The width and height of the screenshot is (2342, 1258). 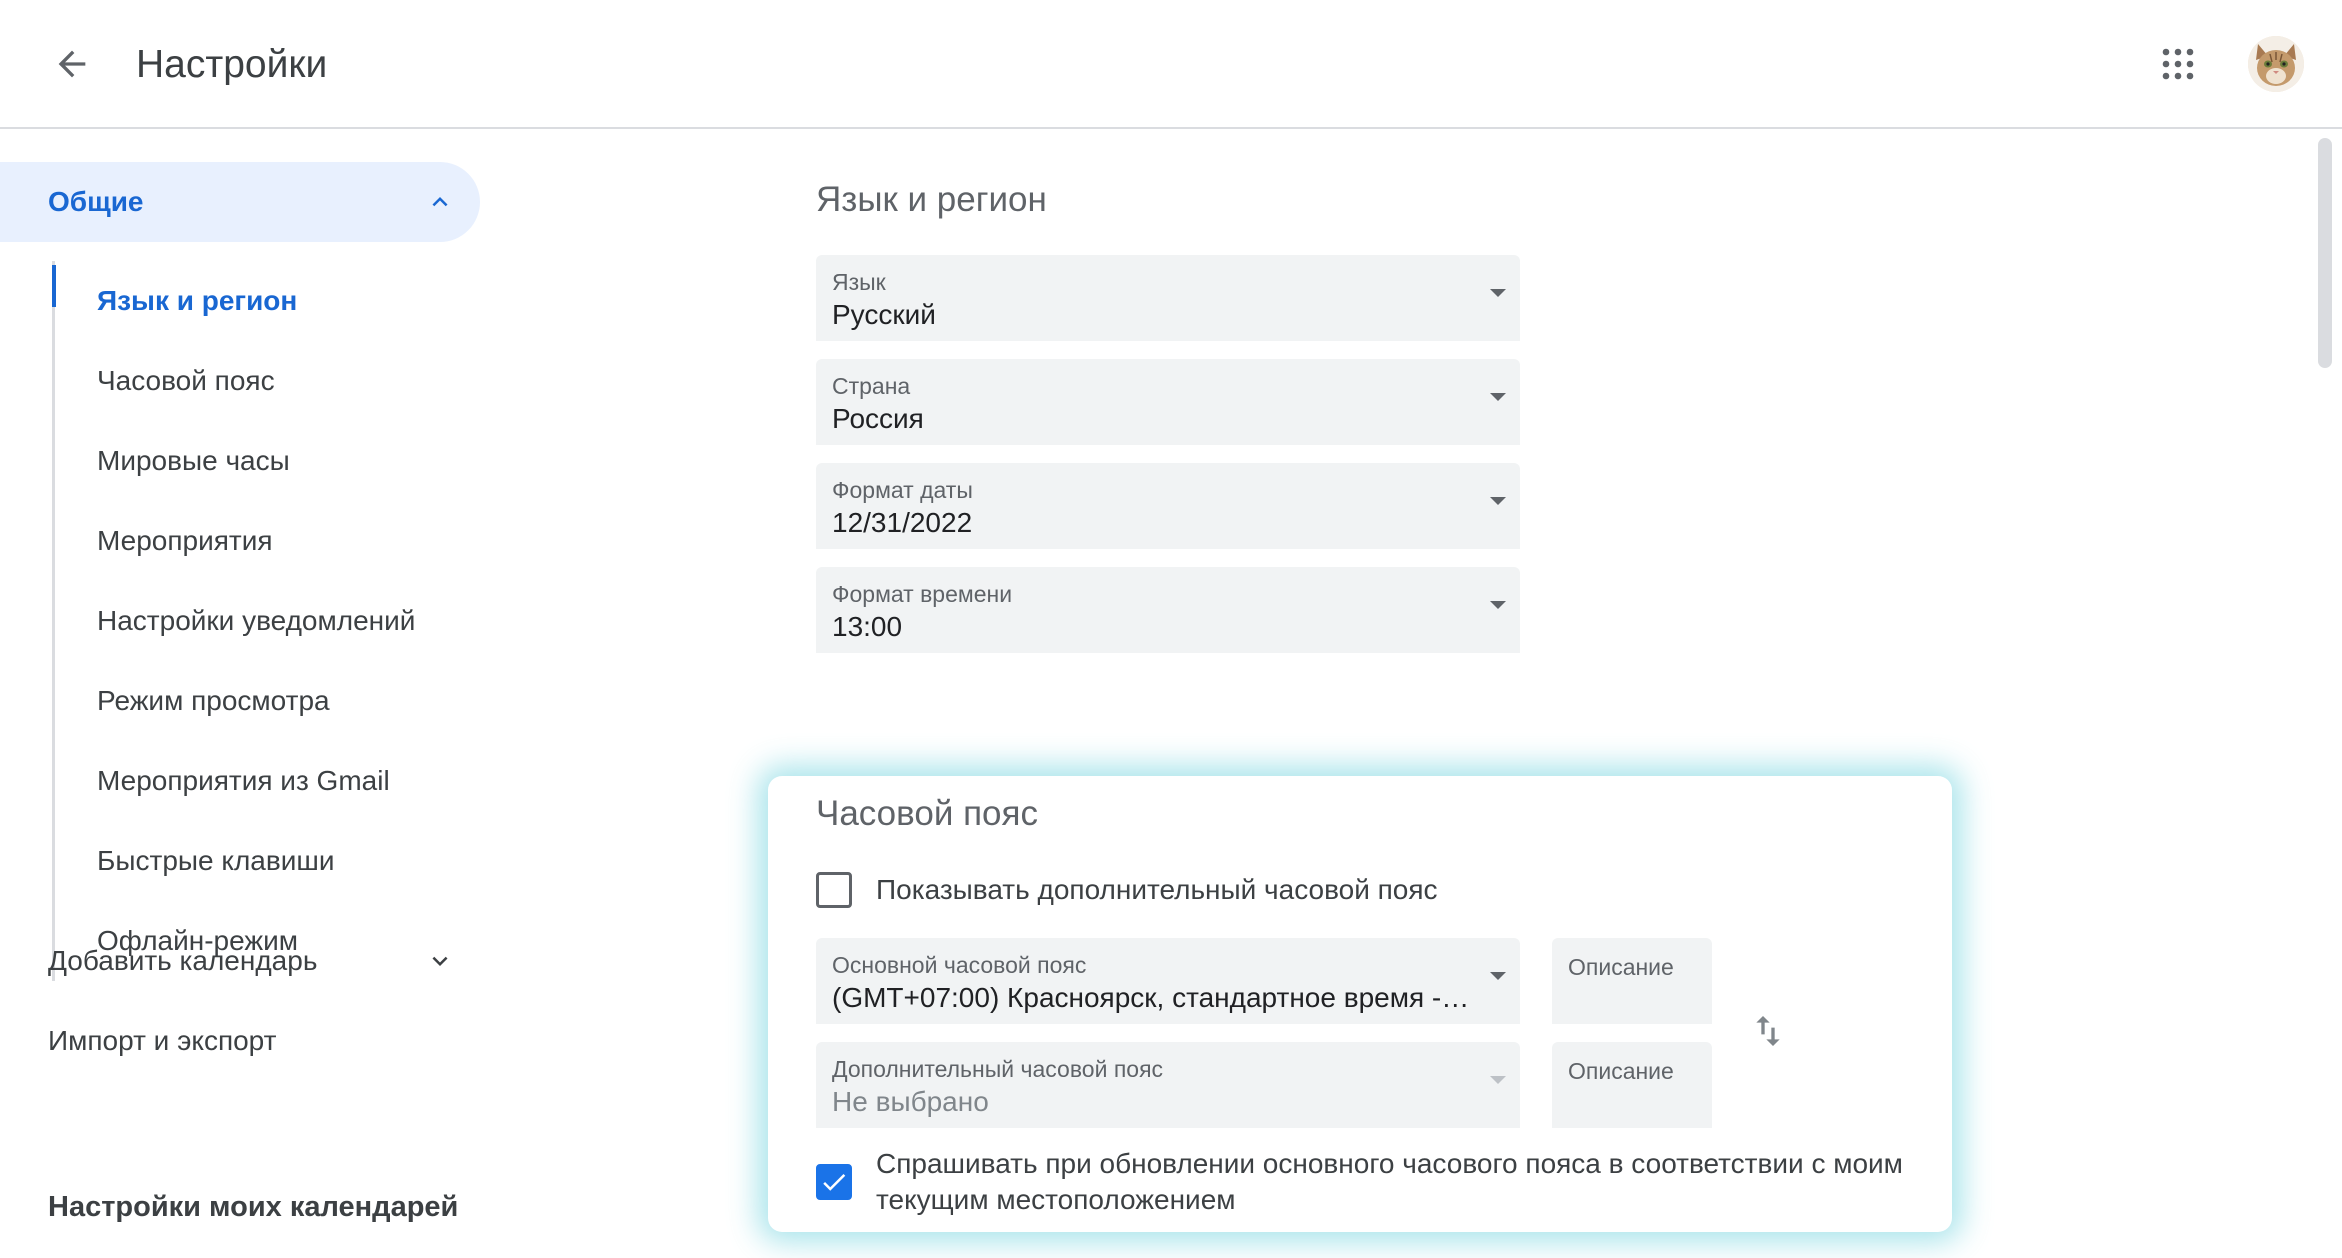 I want to click on sidebar-item-add-calendar: Добавить календарь, so click(x=240, y=961).